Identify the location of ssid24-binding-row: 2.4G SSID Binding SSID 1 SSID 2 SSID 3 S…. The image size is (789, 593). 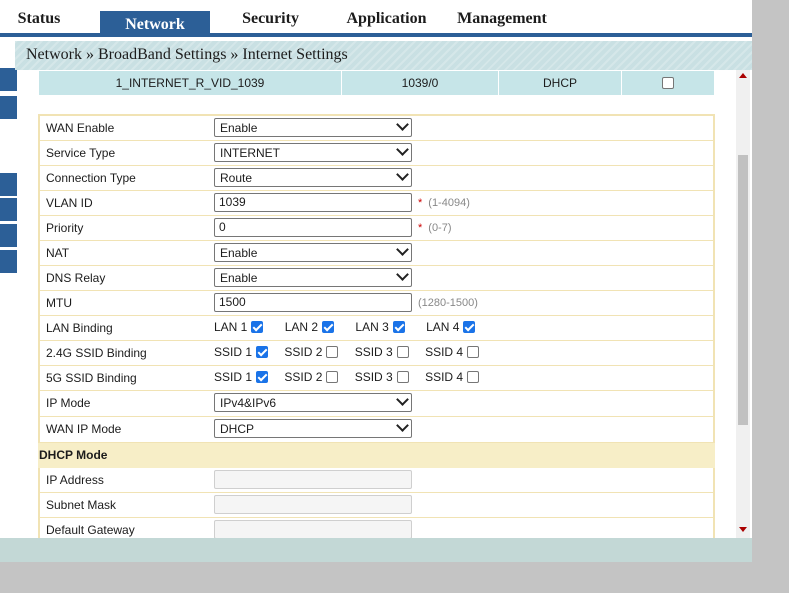
(376, 353).